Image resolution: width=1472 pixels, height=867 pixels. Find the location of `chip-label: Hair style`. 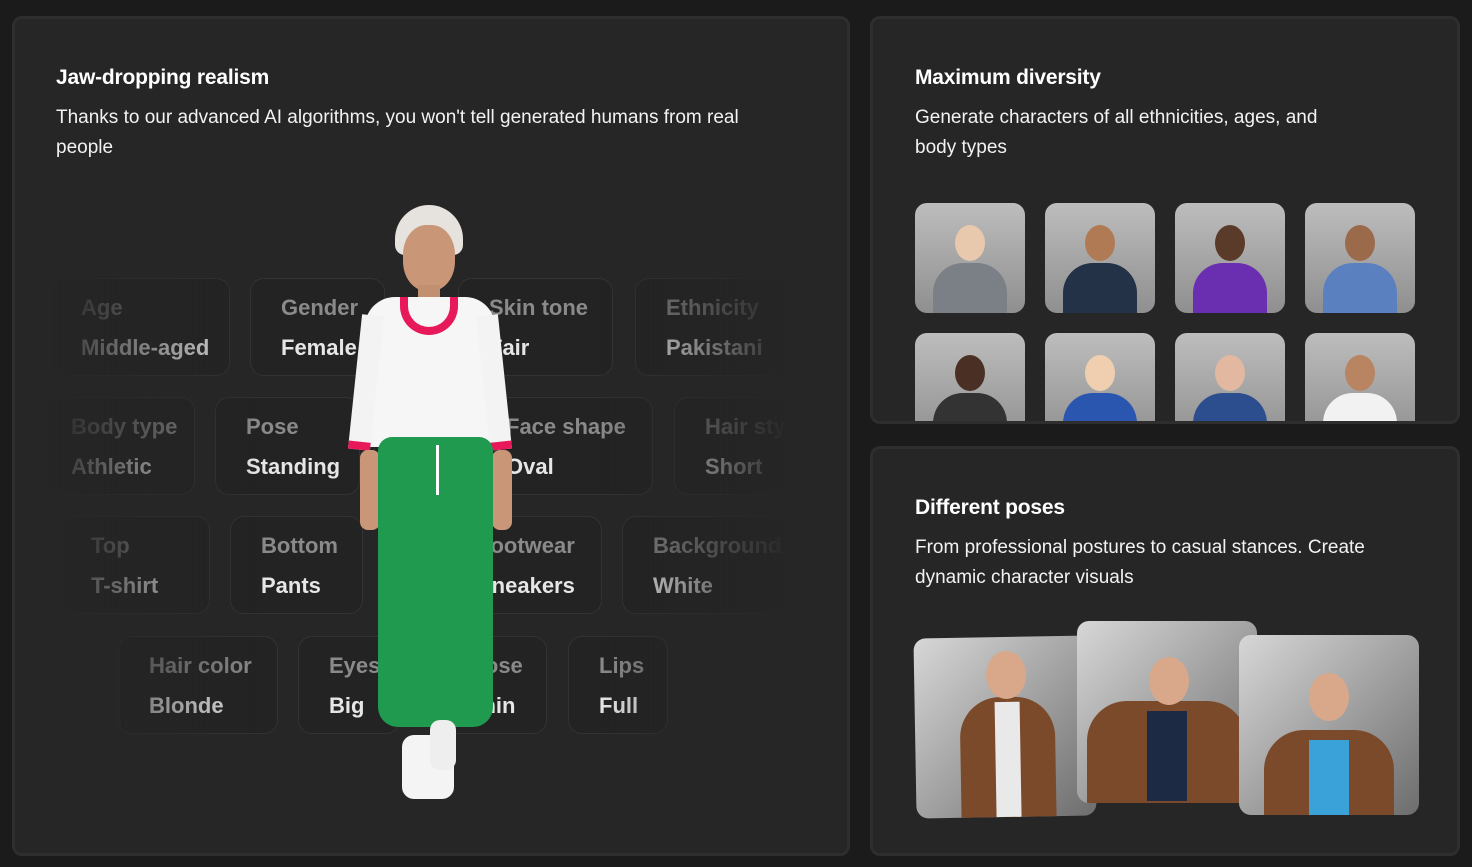

chip-label: Hair style is located at coordinates (755, 426).